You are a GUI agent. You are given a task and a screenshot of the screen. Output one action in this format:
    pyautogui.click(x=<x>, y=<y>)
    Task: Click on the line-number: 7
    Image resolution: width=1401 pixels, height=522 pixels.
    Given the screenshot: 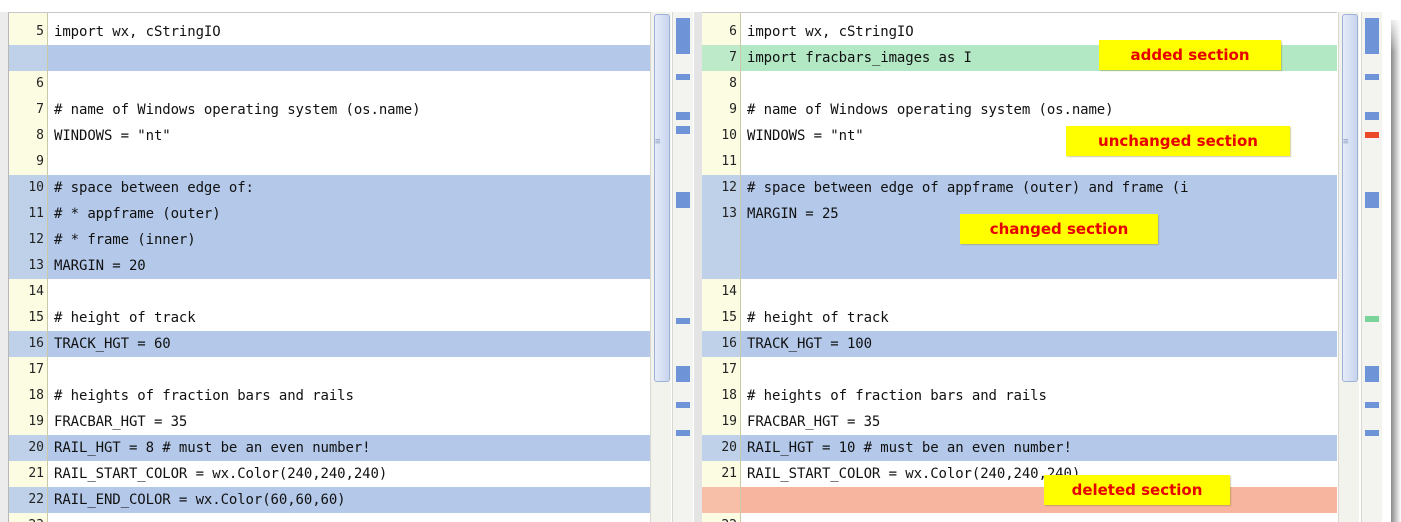 What is the action you would take?
    pyautogui.click(x=40, y=109)
    